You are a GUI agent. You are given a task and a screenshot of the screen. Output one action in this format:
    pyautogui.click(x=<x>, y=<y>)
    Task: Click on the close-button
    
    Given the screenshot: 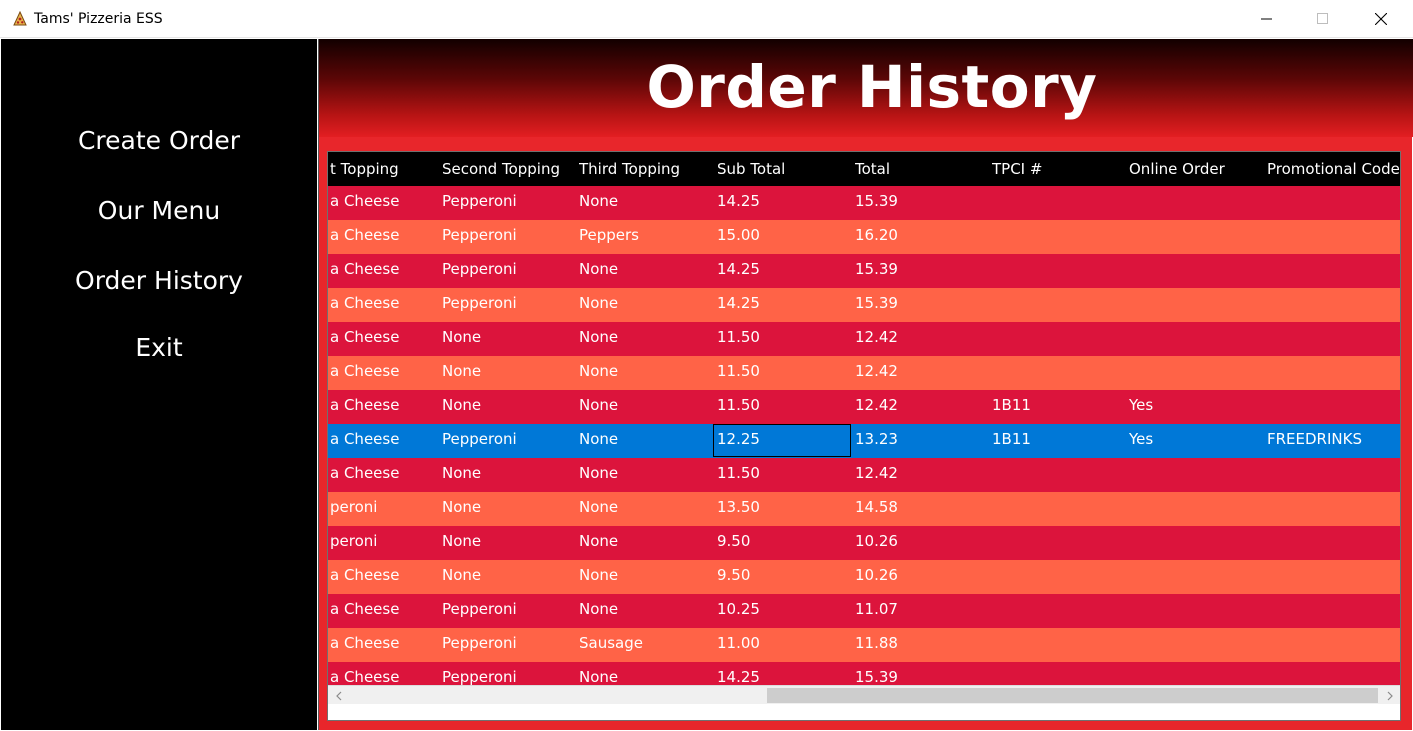 What is the action you would take?
    pyautogui.click(x=1381, y=19)
    